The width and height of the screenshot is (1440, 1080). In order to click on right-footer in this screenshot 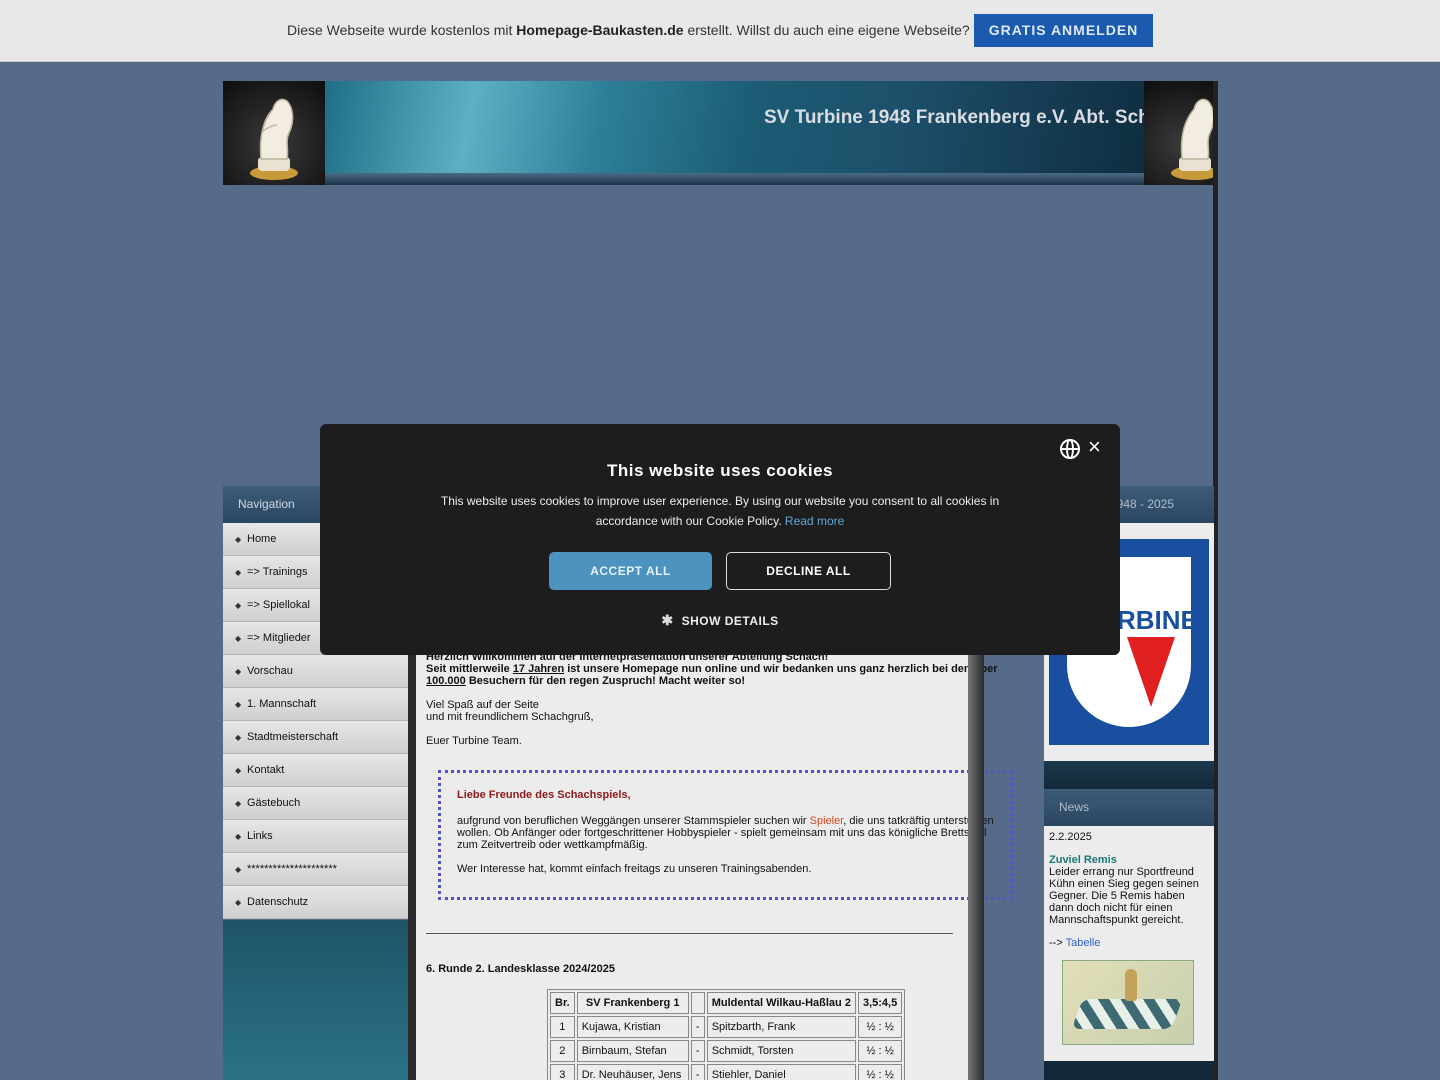, I will do `click(1129, 1070)`.